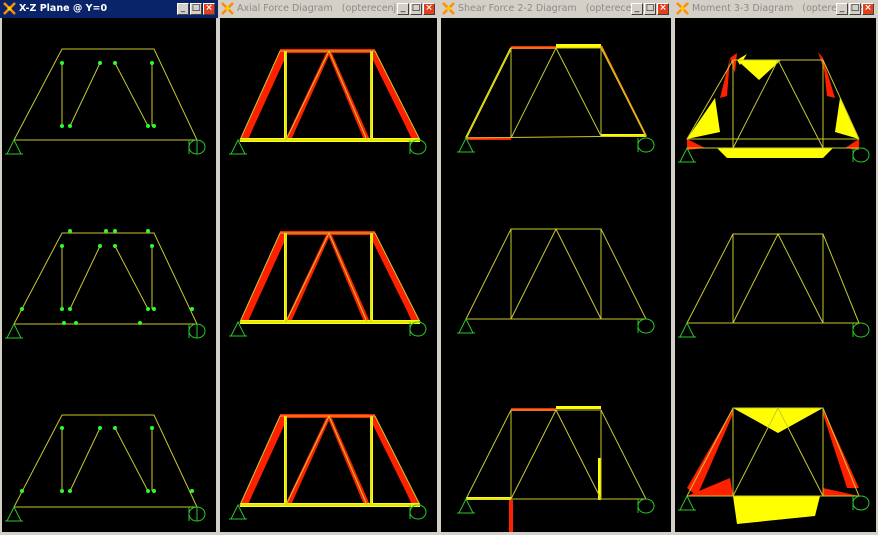 The height and width of the screenshot is (535, 878). I want to click on window-title: Axial Force Diagram (opterecenje), so click(321, 8).